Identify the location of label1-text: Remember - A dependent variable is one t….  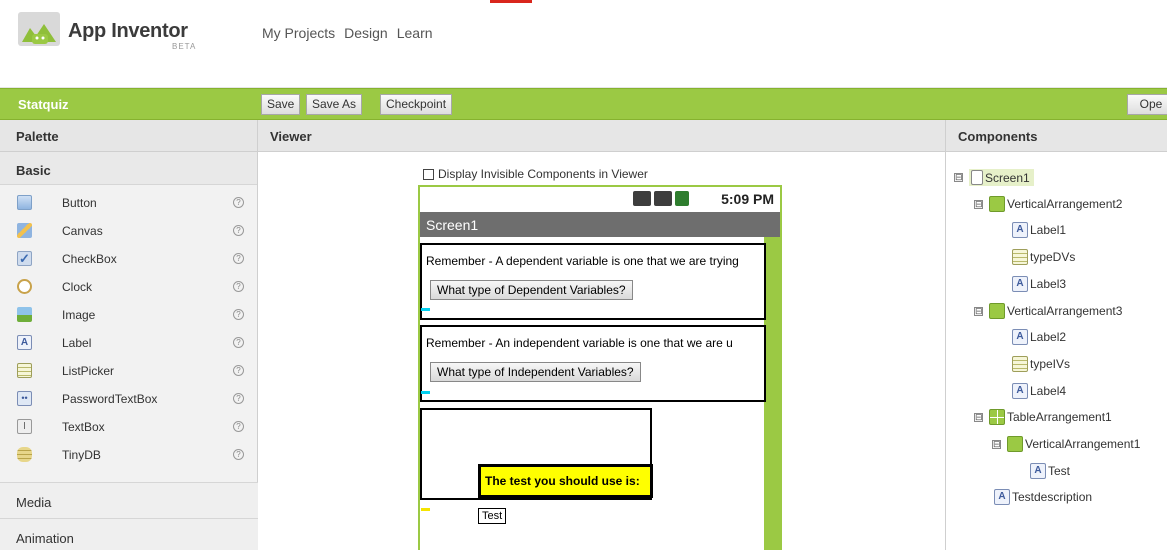
(582, 261).